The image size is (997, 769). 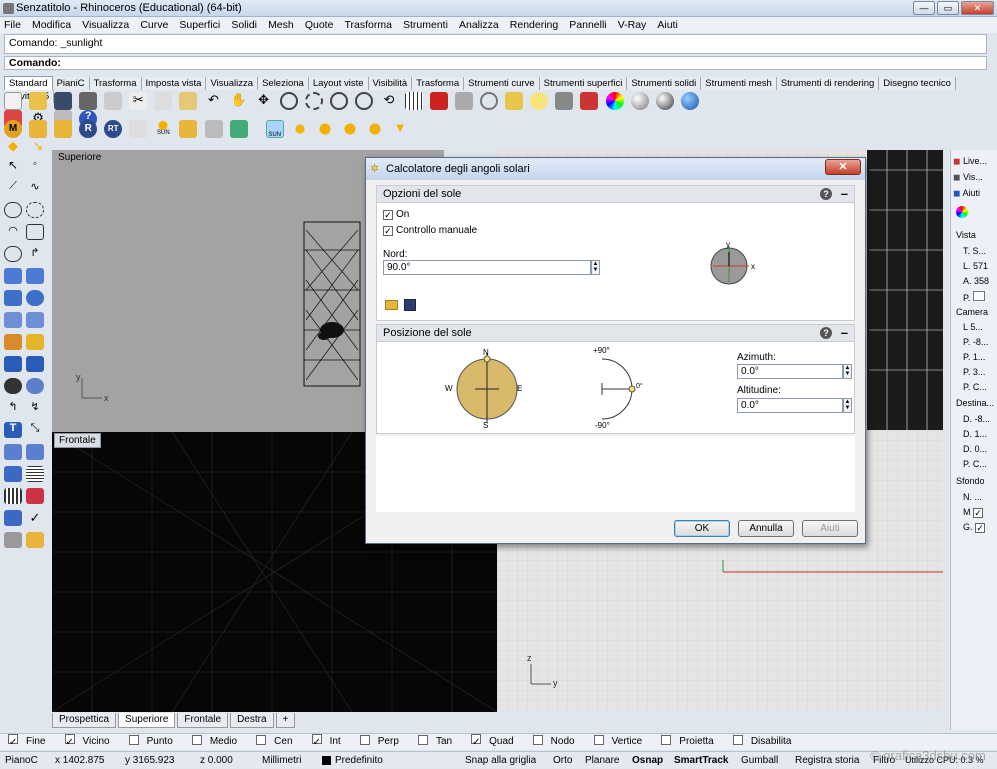 What do you see at coordinates (618, 742) in the screenshot?
I see `snap-vertice: Vertice` at bounding box center [618, 742].